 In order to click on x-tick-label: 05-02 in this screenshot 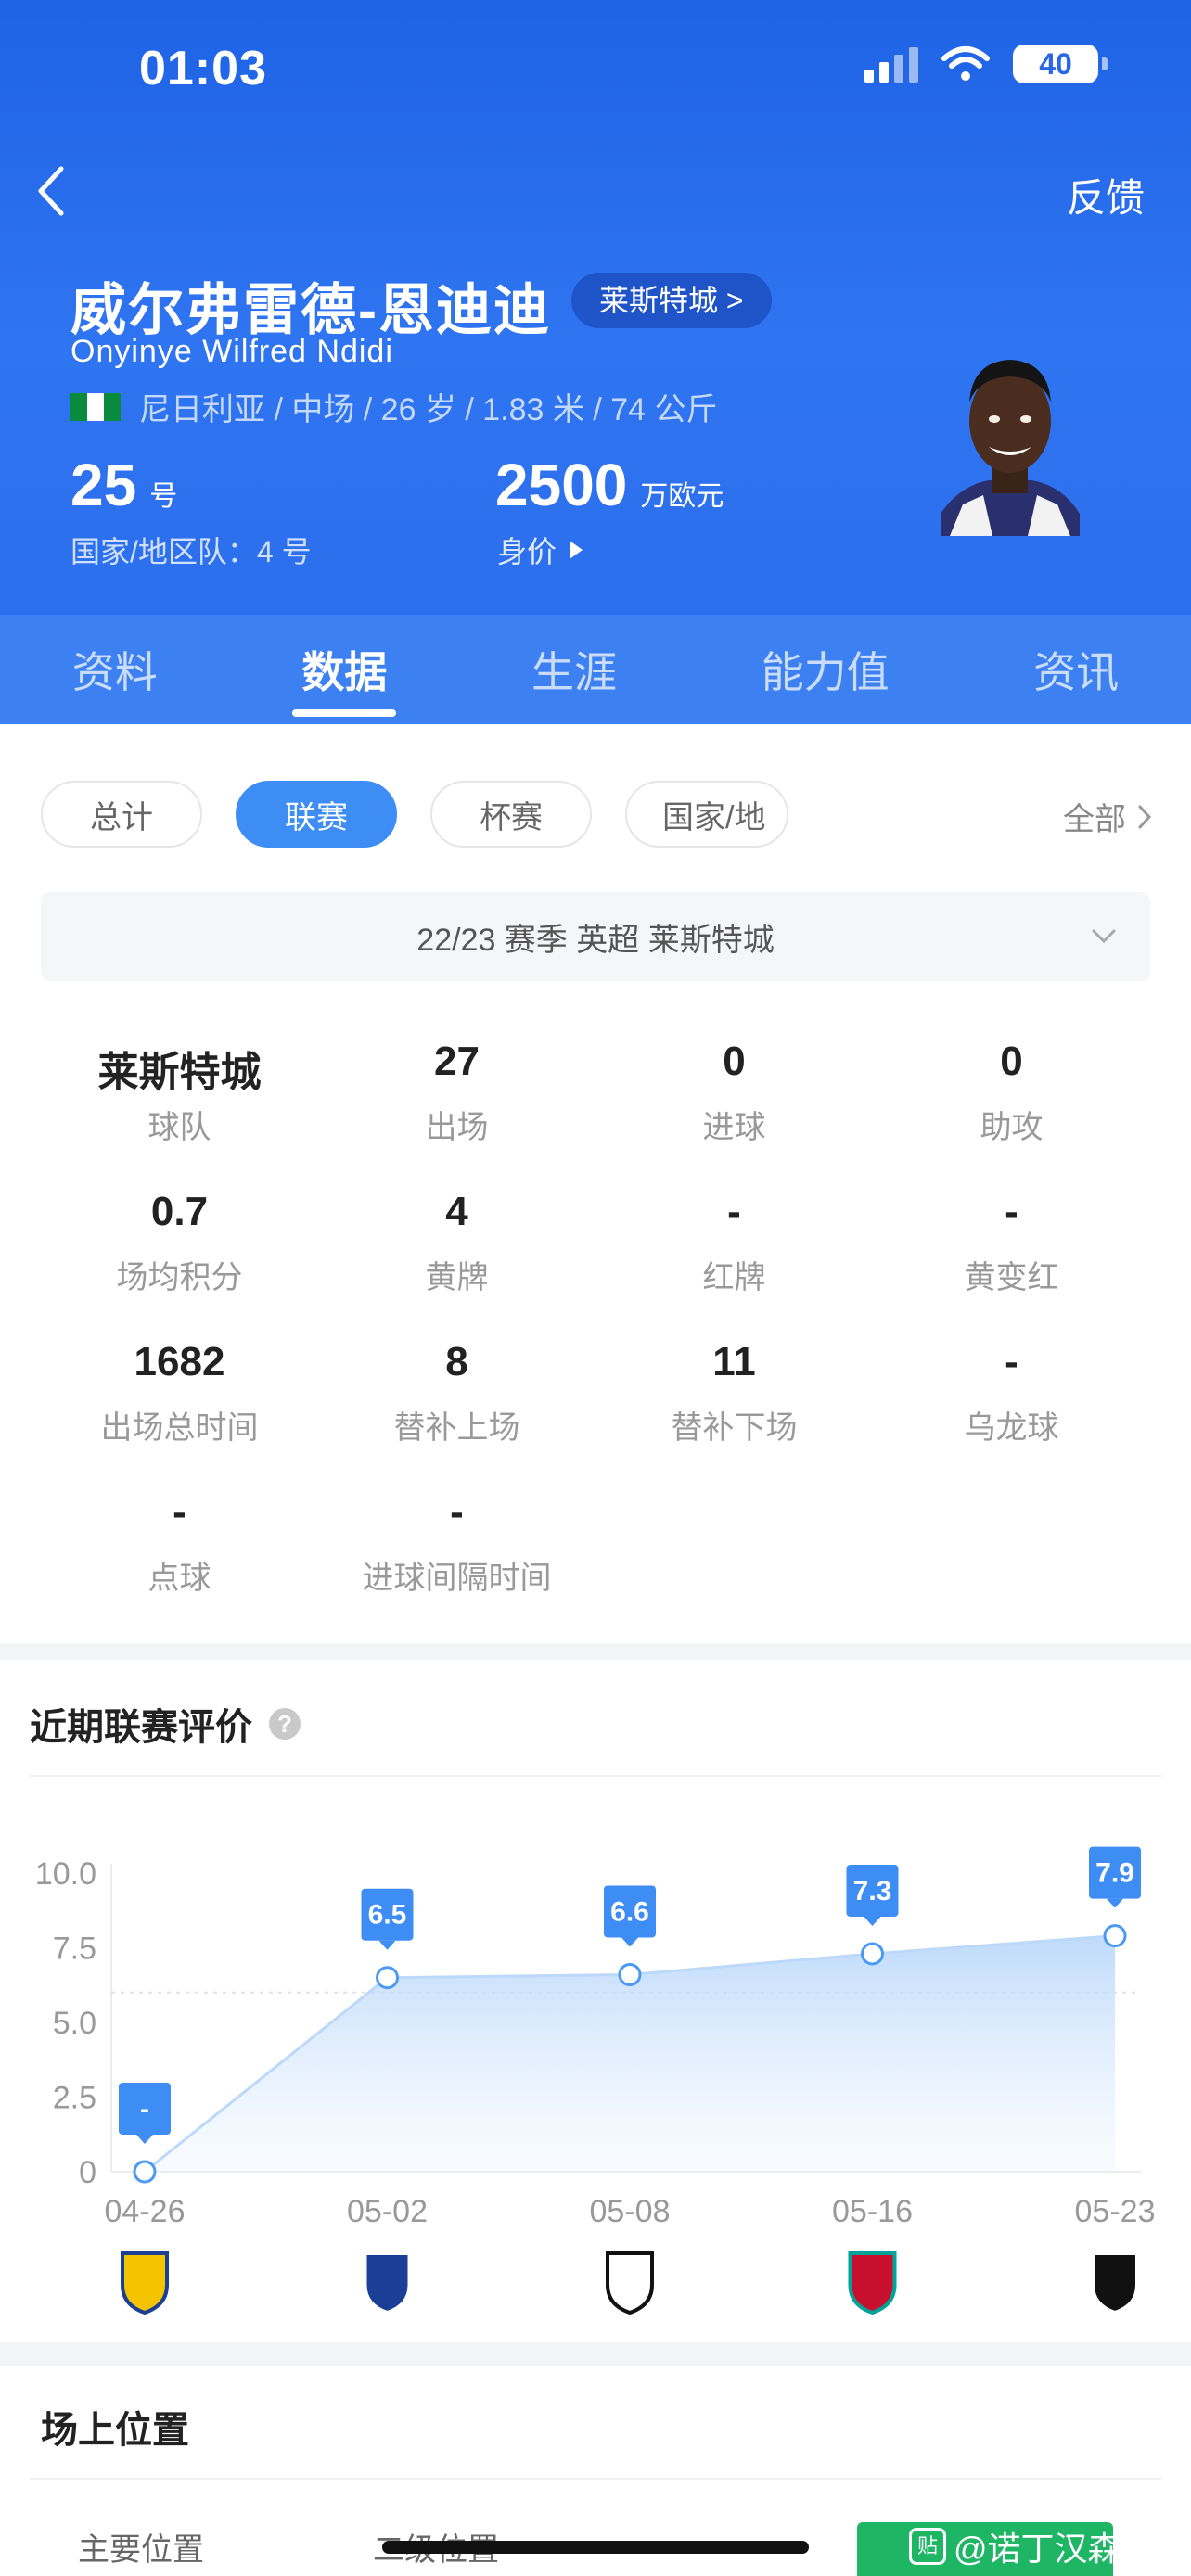, I will do `click(387, 2211)`.